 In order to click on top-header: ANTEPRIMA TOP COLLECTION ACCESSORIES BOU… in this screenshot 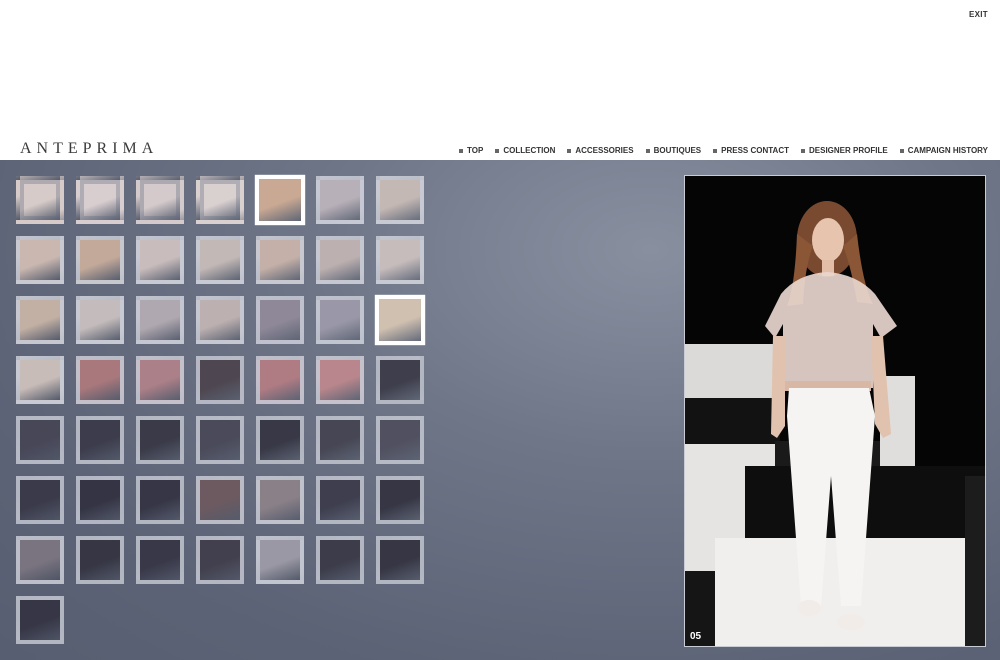, I will do `click(500, 149)`.